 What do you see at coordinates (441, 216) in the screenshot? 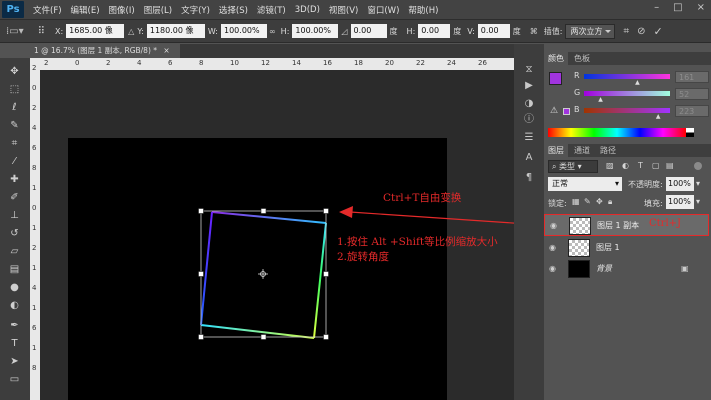
I see `annotation-arrows` at bounding box center [441, 216].